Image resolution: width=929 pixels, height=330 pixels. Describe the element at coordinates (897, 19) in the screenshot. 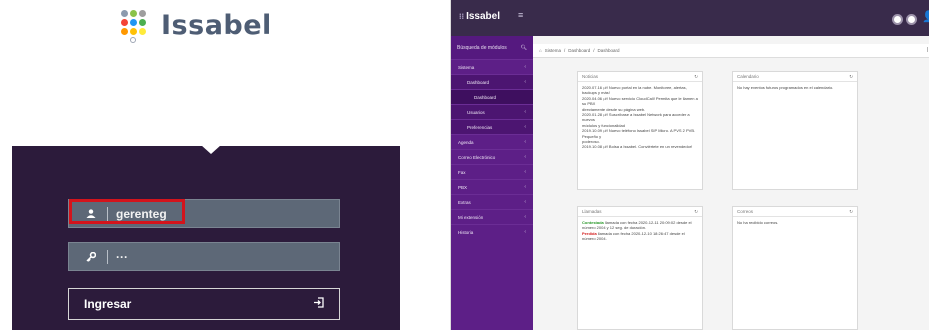

I see `status-button` at that location.